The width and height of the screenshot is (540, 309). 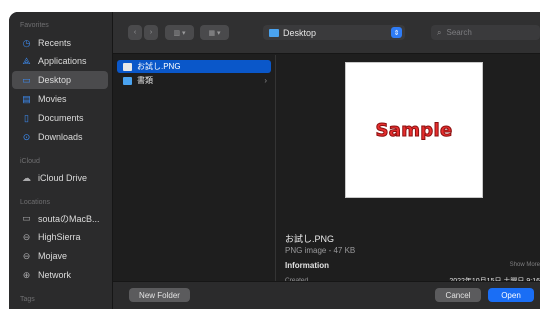 What do you see at coordinates (30, 161) in the screenshot?
I see `sidebar-icloud-header: iCloud` at bounding box center [30, 161].